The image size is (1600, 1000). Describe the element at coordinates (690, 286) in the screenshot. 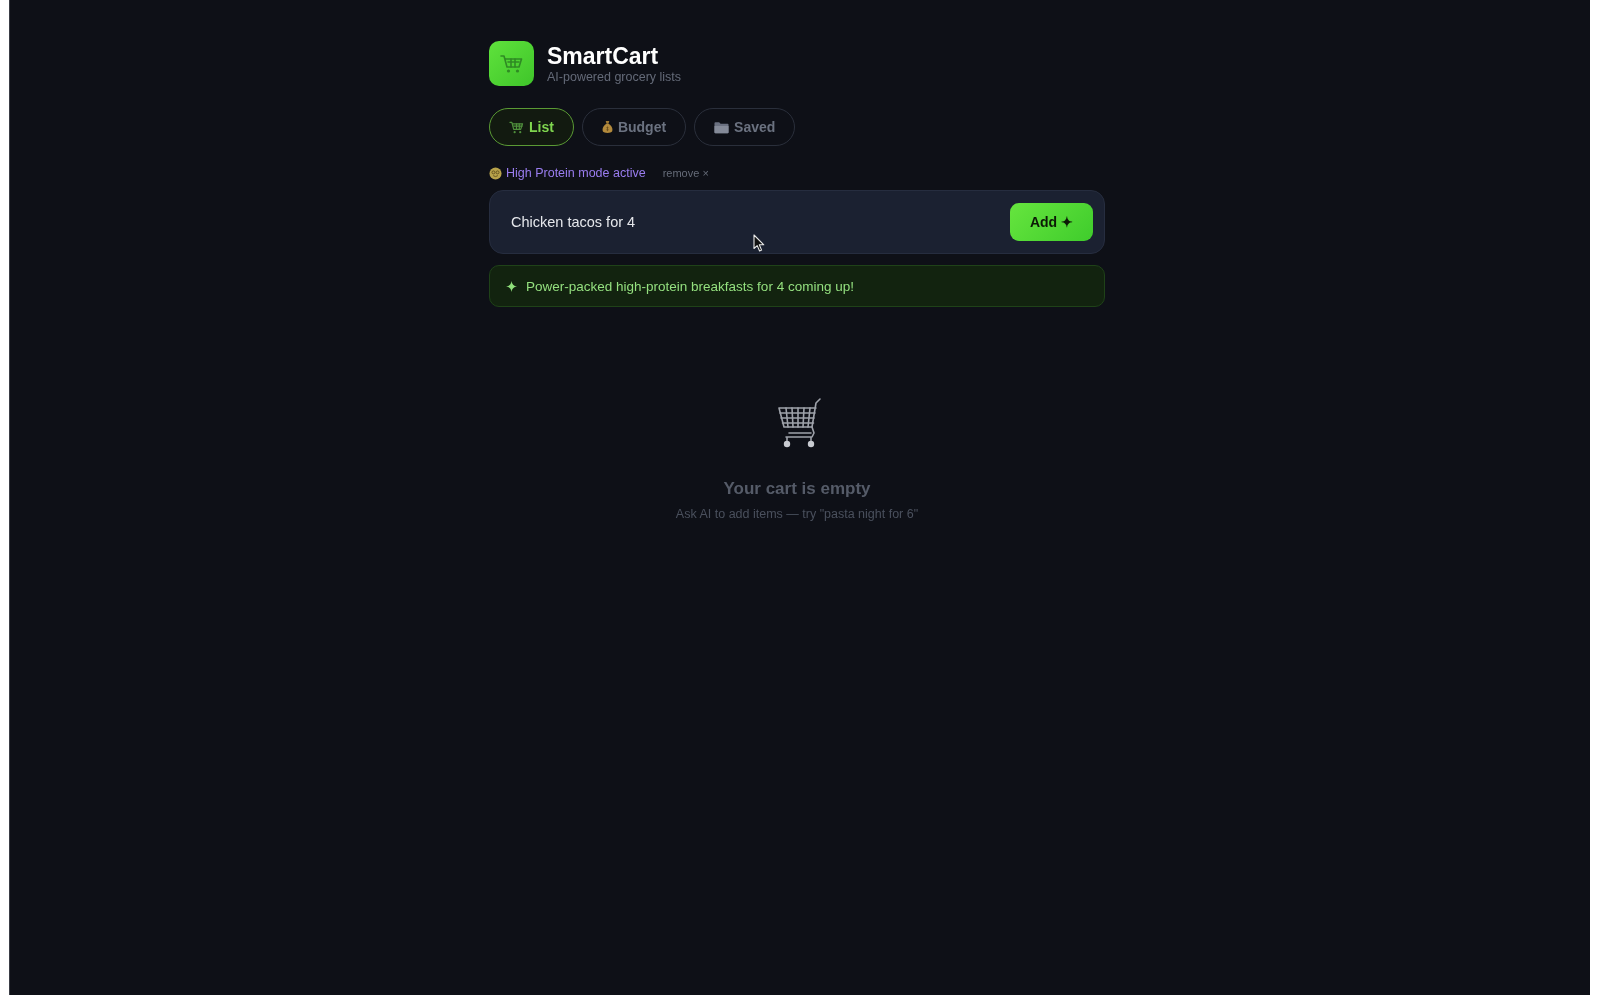

I see `notice-text: Power-packed high-protein breakfasts for 4 coming up!` at that location.